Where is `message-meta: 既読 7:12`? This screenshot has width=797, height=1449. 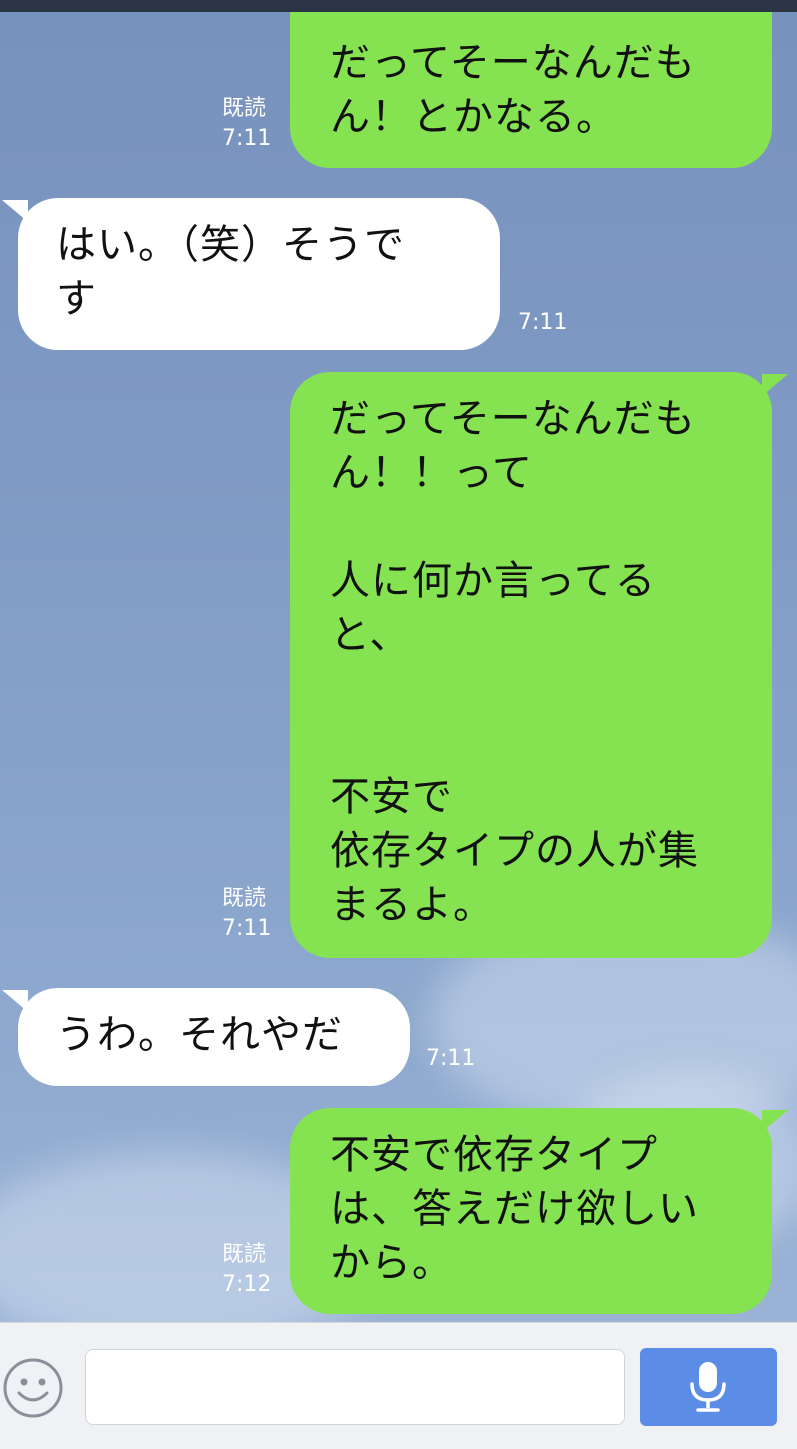
message-meta: 既読 7:12 is located at coordinates (246, 1270).